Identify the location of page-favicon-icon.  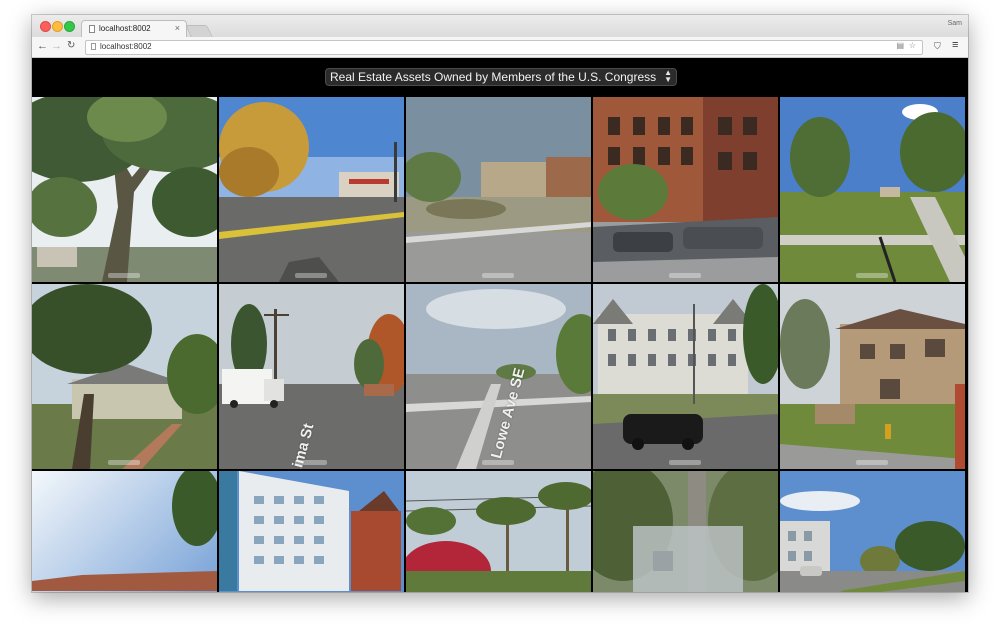
(92, 29).